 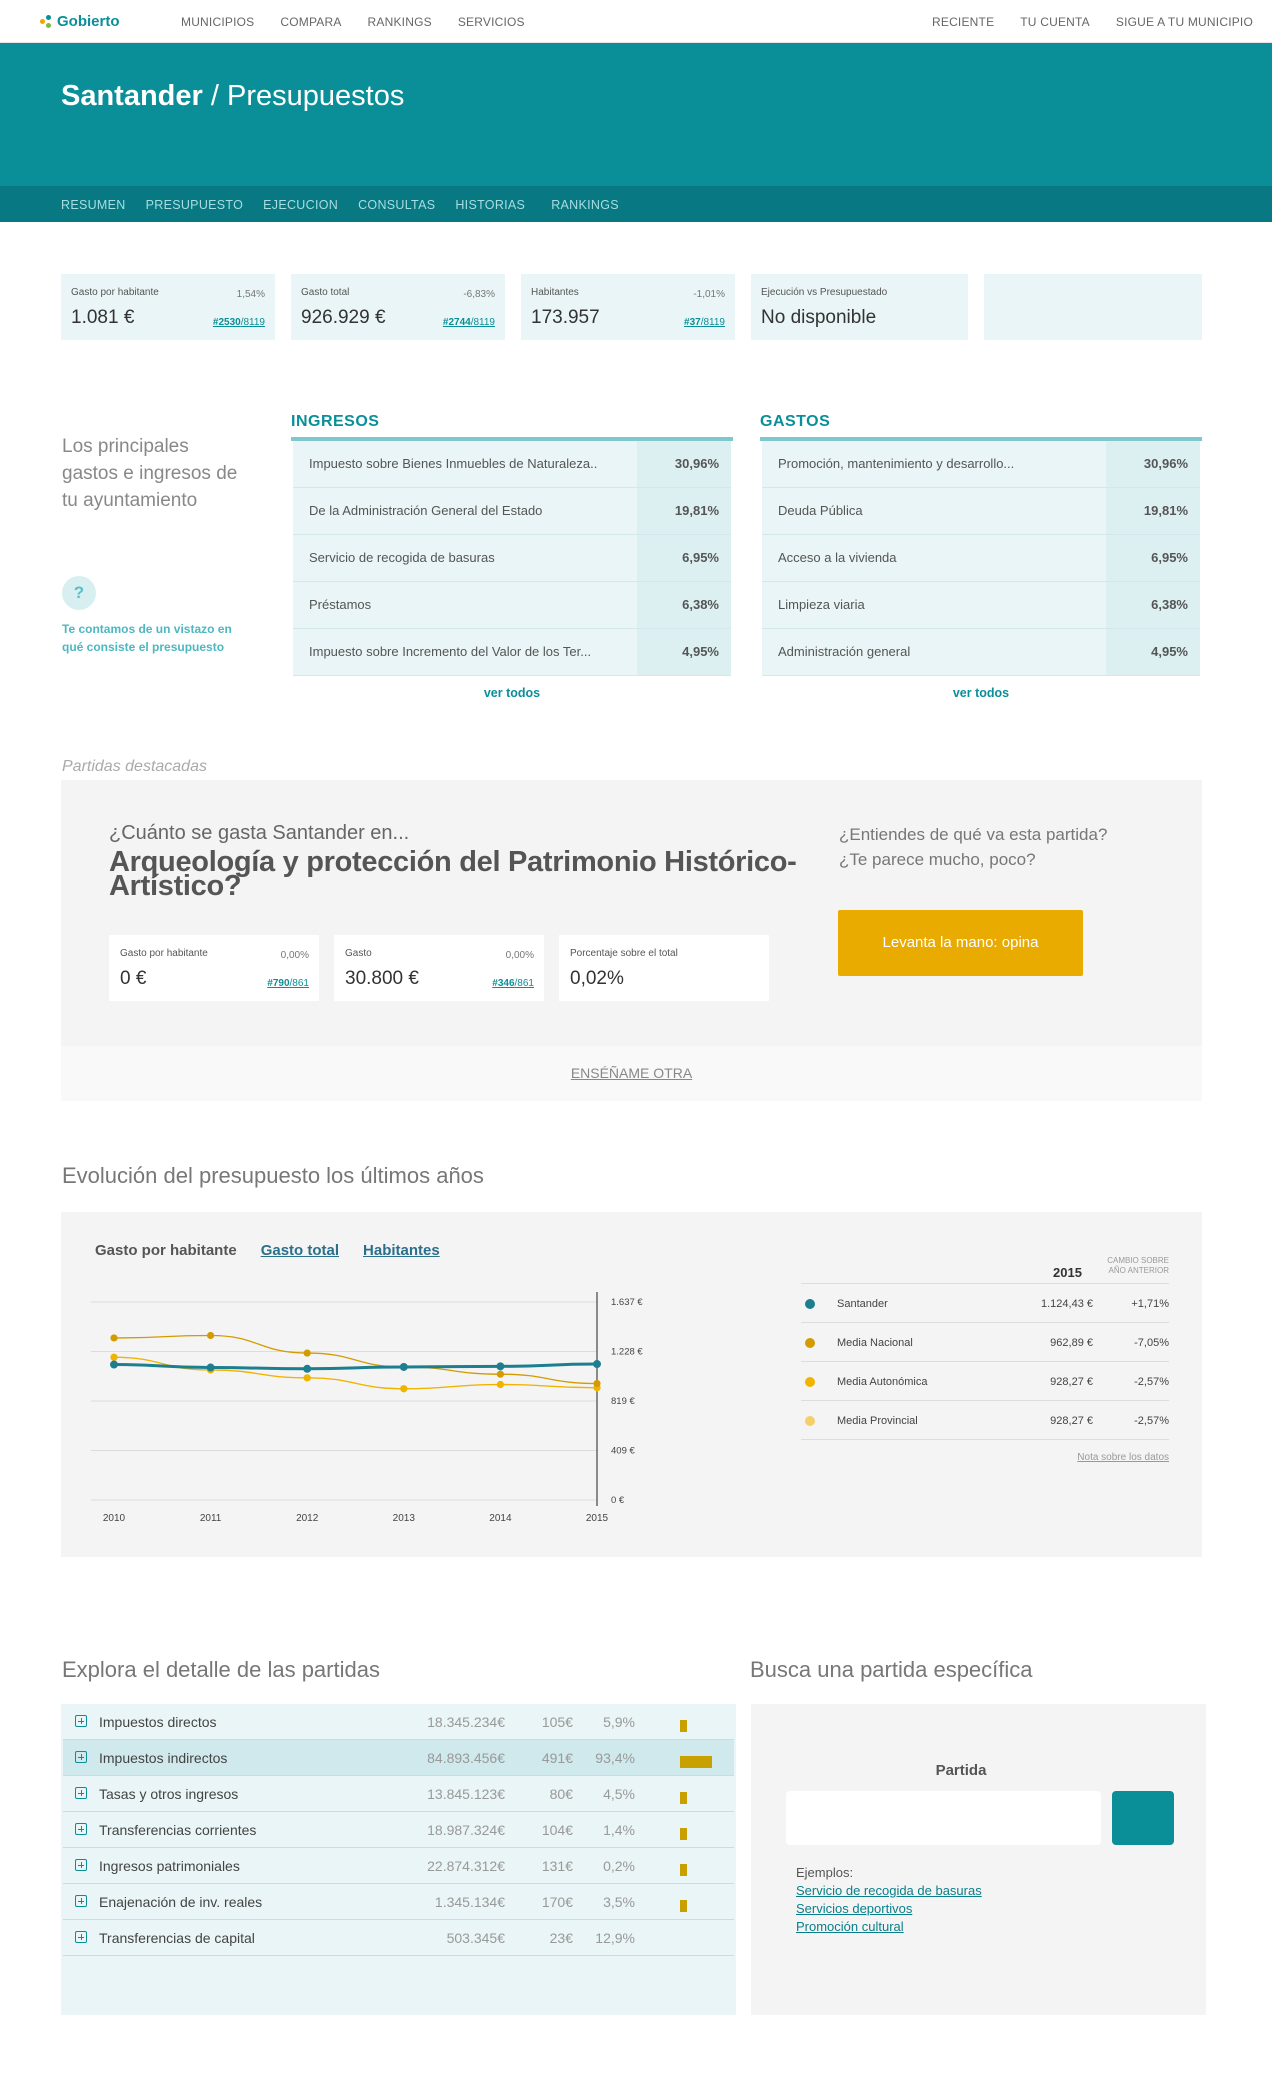 What do you see at coordinates (79, 593) in the screenshot?
I see `help-icon: ?` at bounding box center [79, 593].